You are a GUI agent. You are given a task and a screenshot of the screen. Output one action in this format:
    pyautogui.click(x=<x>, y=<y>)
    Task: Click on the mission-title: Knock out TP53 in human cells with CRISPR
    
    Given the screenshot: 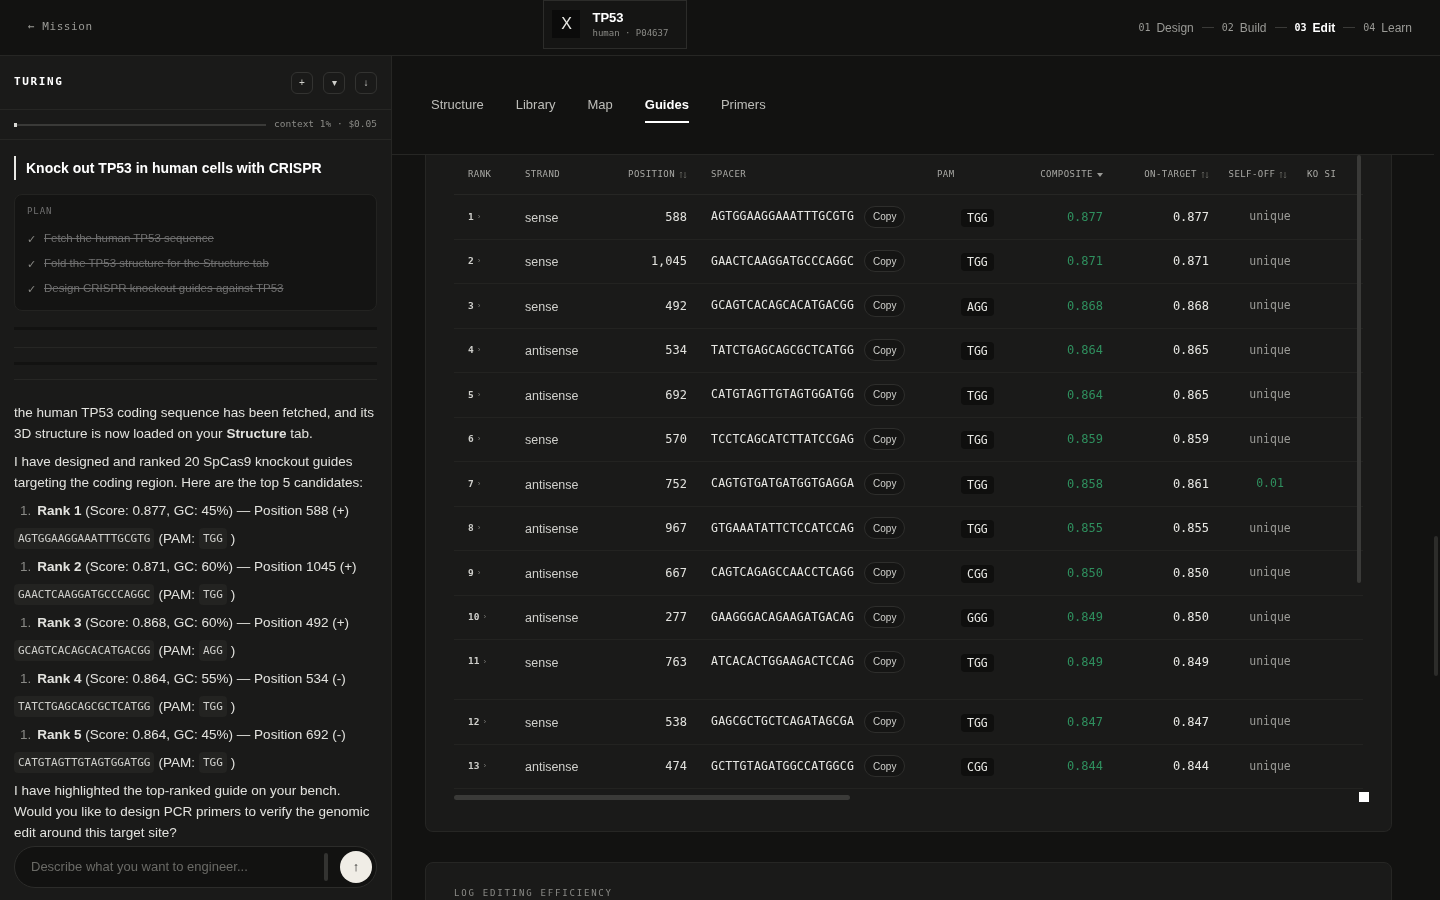 What is the action you would take?
    pyautogui.click(x=174, y=168)
    